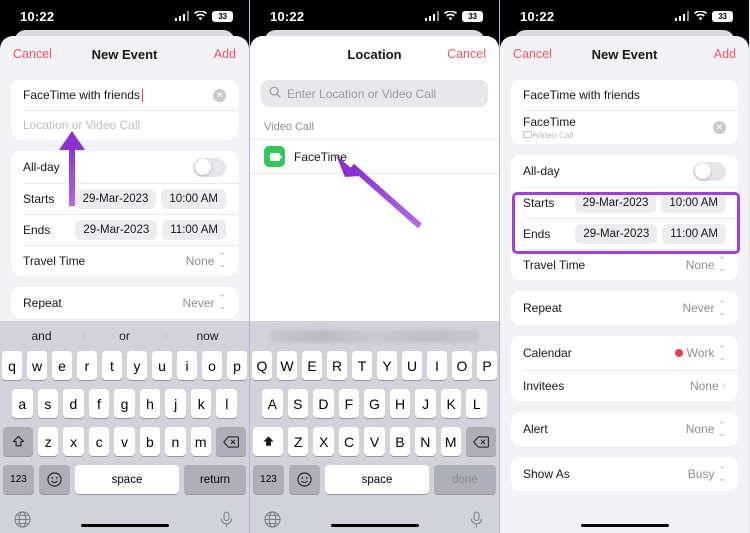 This screenshot has height=533, width=750. I want to click on key-f: f, so click(99, 403).